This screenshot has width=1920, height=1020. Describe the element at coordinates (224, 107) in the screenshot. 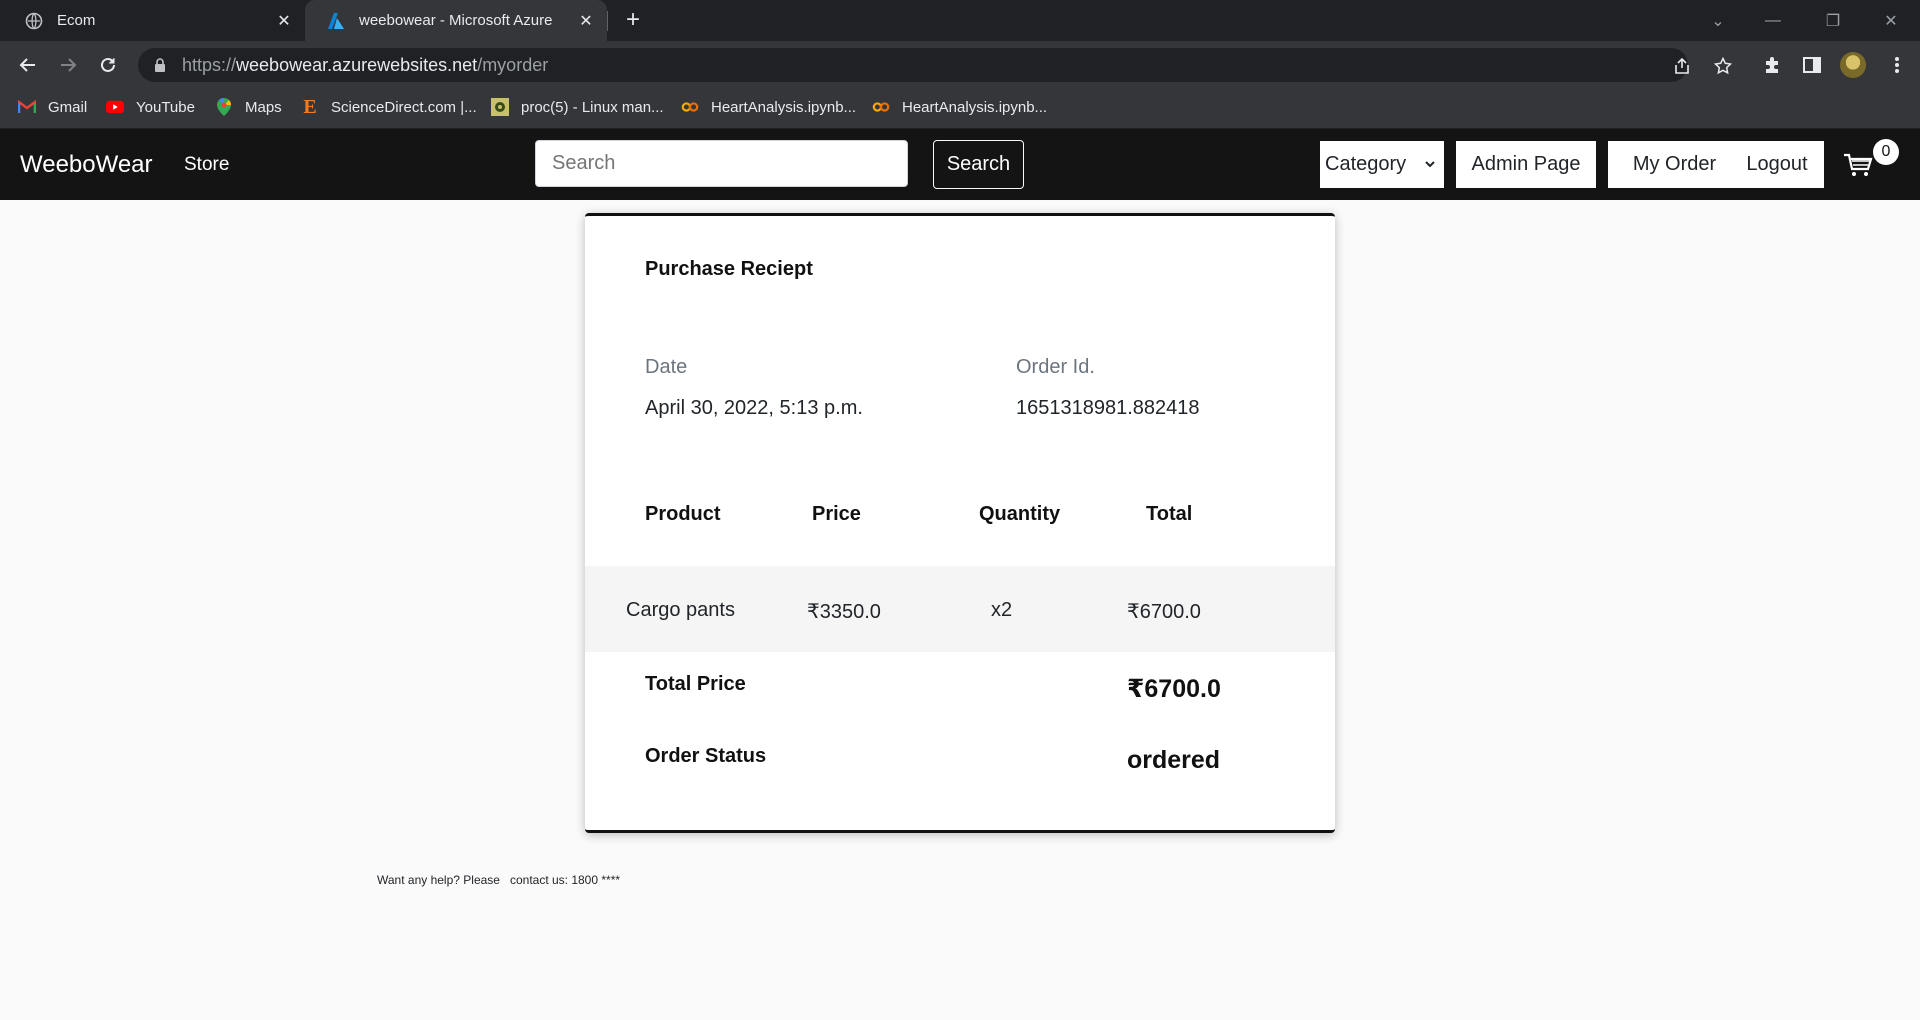

I see `maps-icon` at that location.